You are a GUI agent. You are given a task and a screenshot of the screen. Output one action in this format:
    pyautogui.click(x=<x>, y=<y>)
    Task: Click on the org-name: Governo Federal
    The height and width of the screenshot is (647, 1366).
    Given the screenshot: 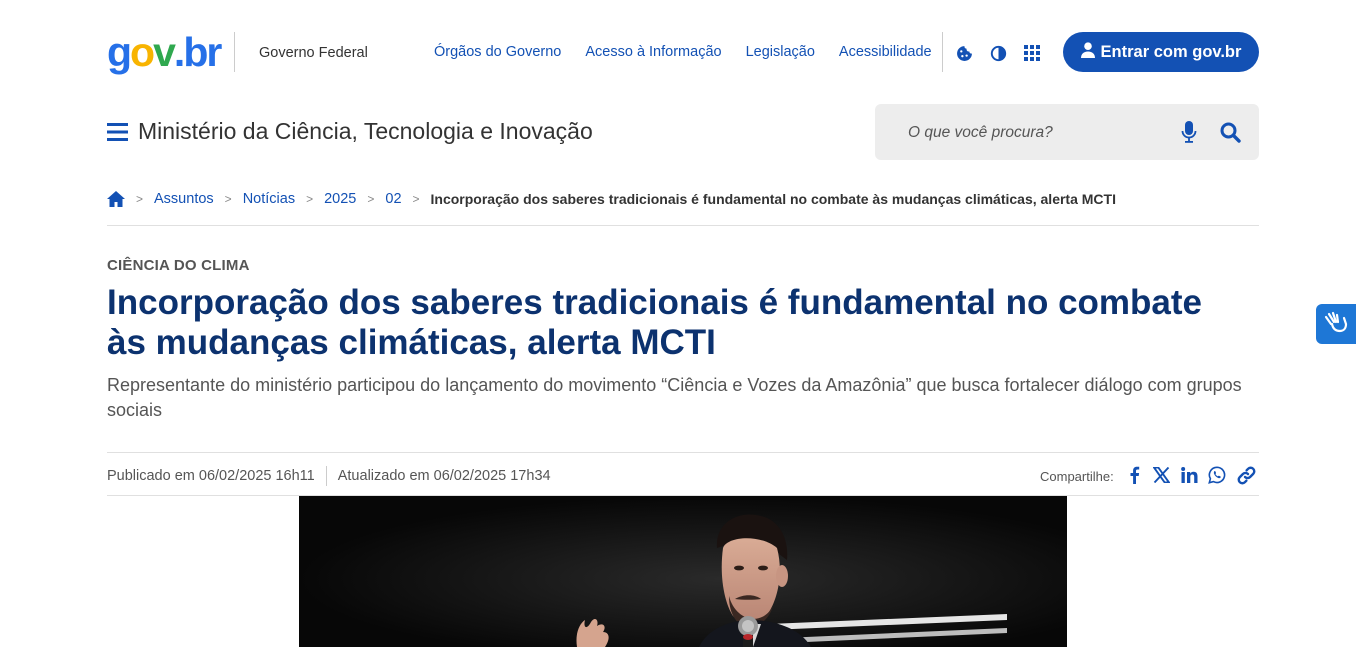 What is the action you would take?
    pyautogui.click(x=313, y=53)
    